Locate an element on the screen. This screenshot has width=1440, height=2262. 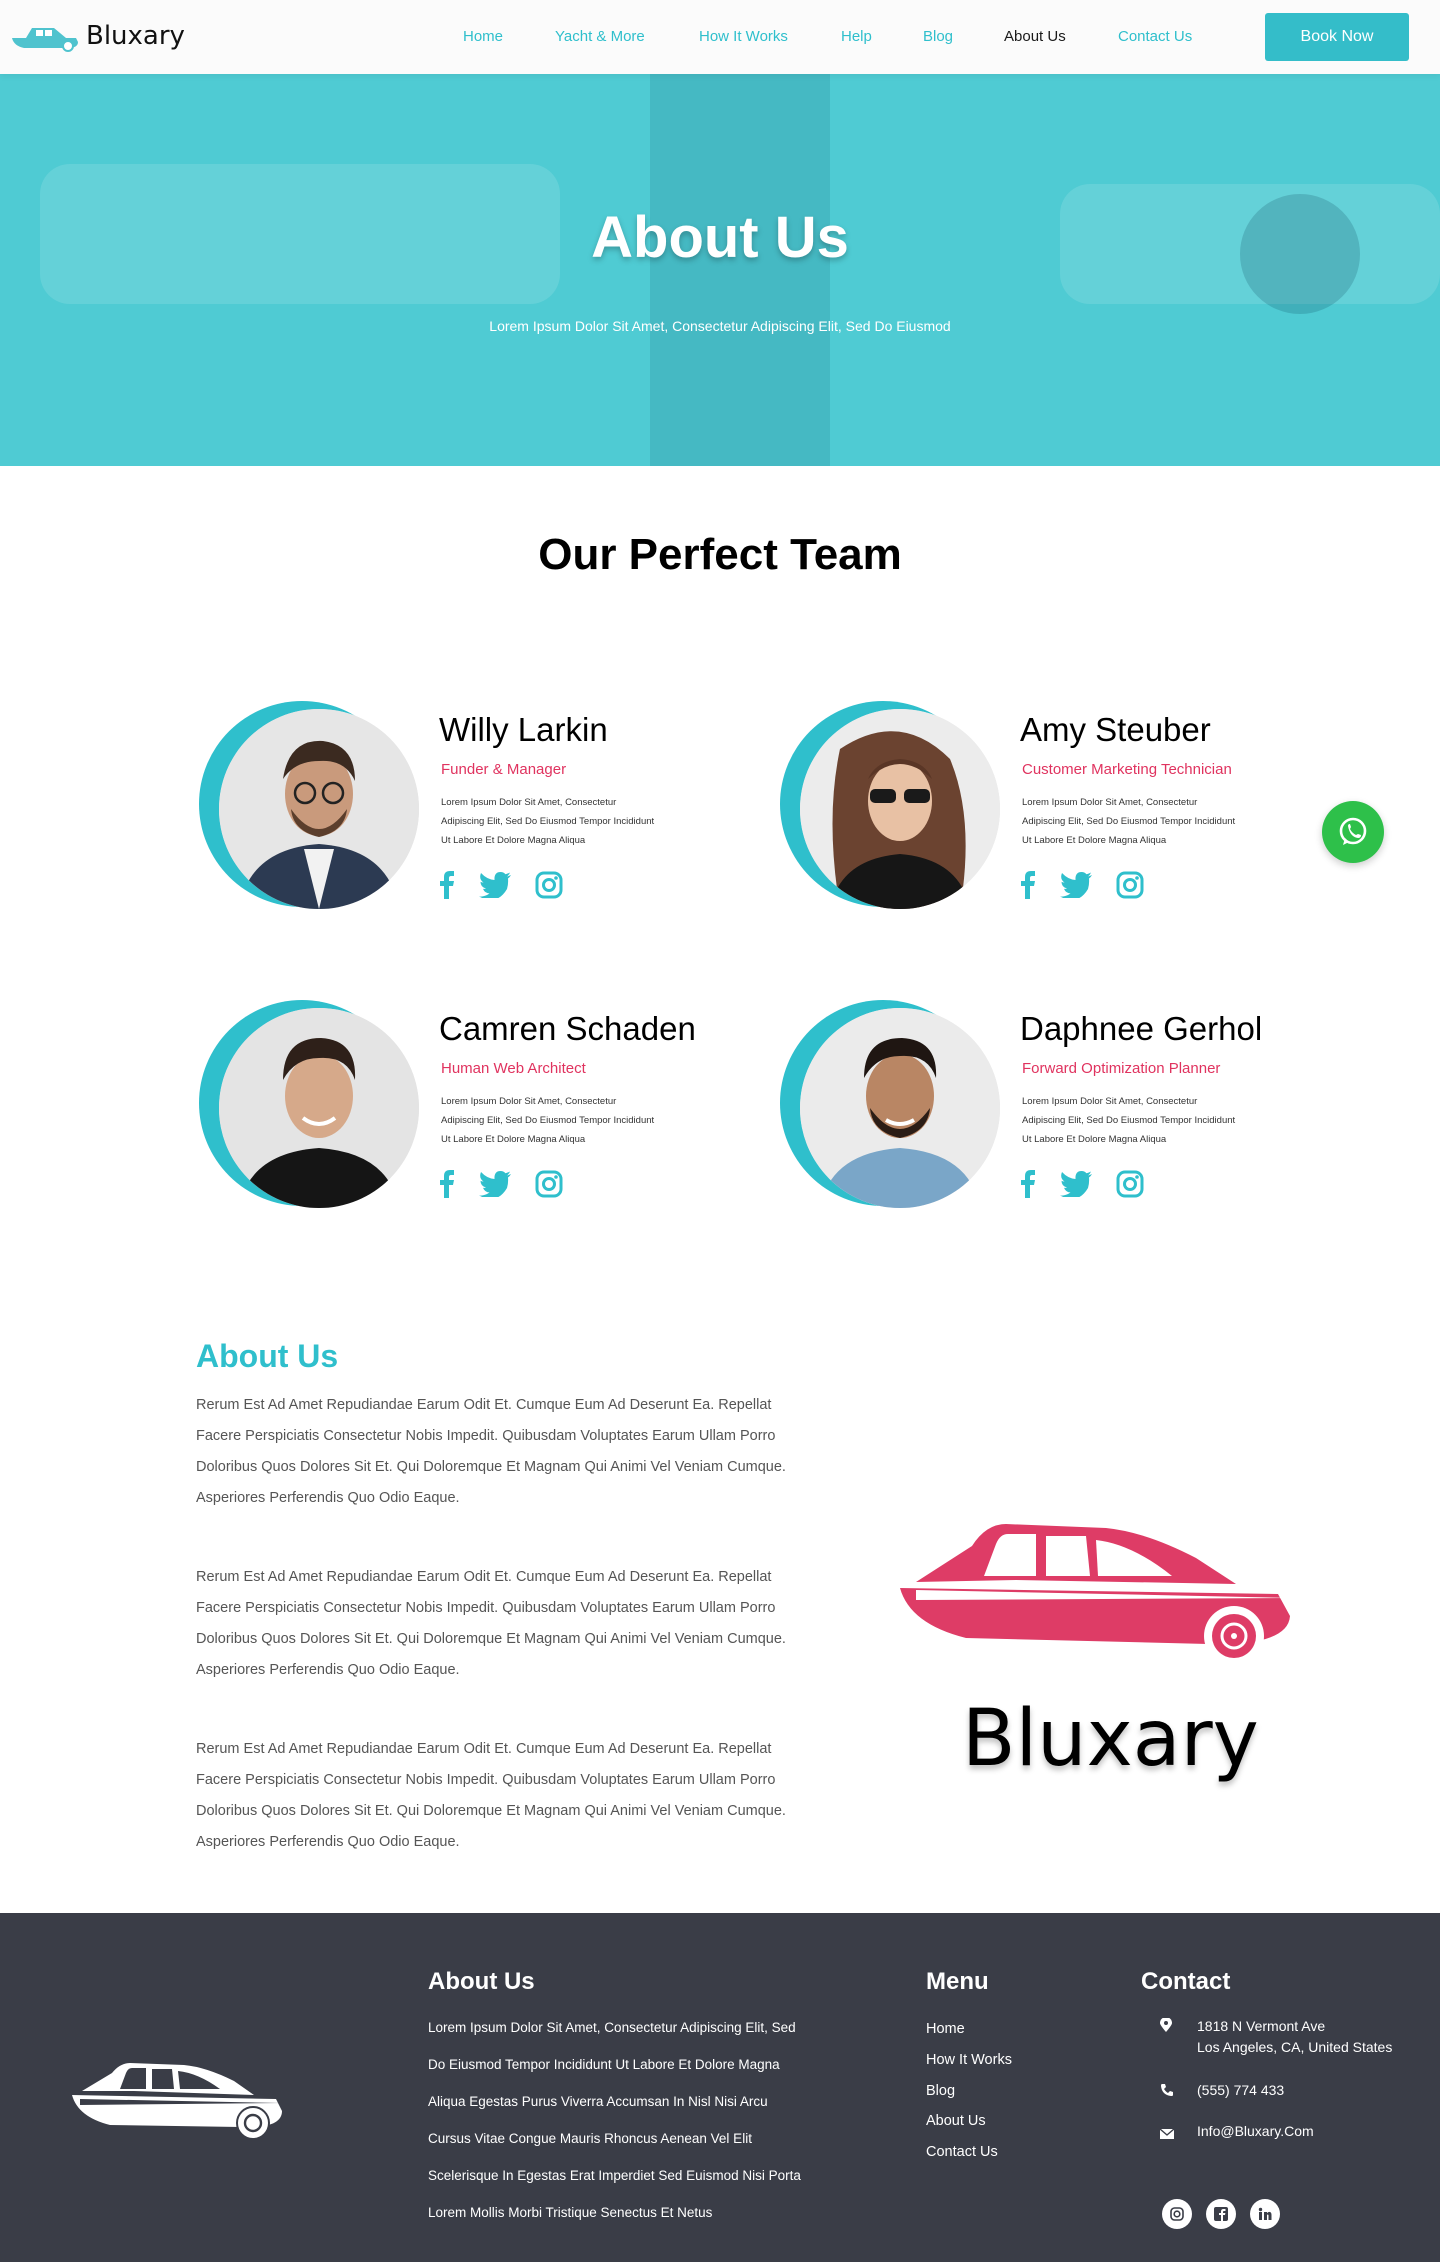
linkedin-icon is located at coordinates (1265, 2214).